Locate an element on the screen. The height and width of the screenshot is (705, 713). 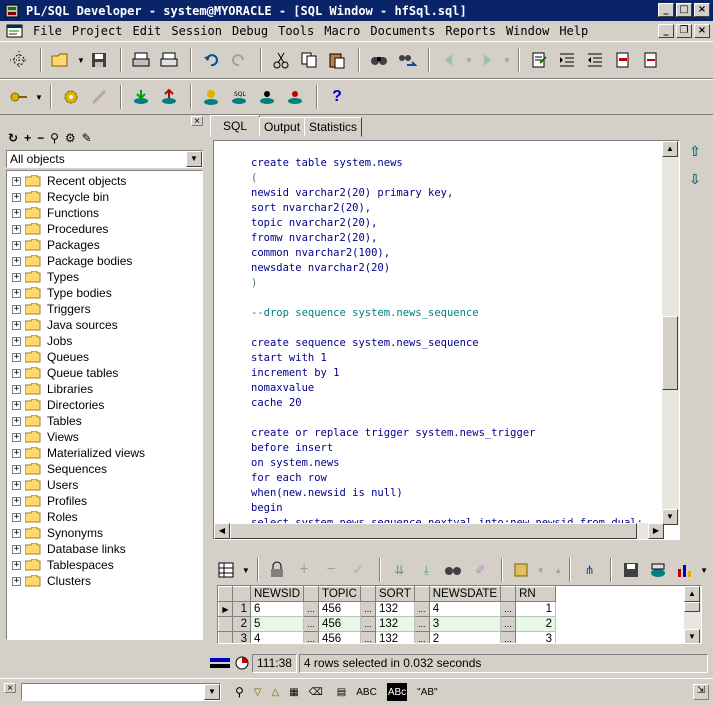
tree-item: + Recent objects is located at coordinates (104, 181).